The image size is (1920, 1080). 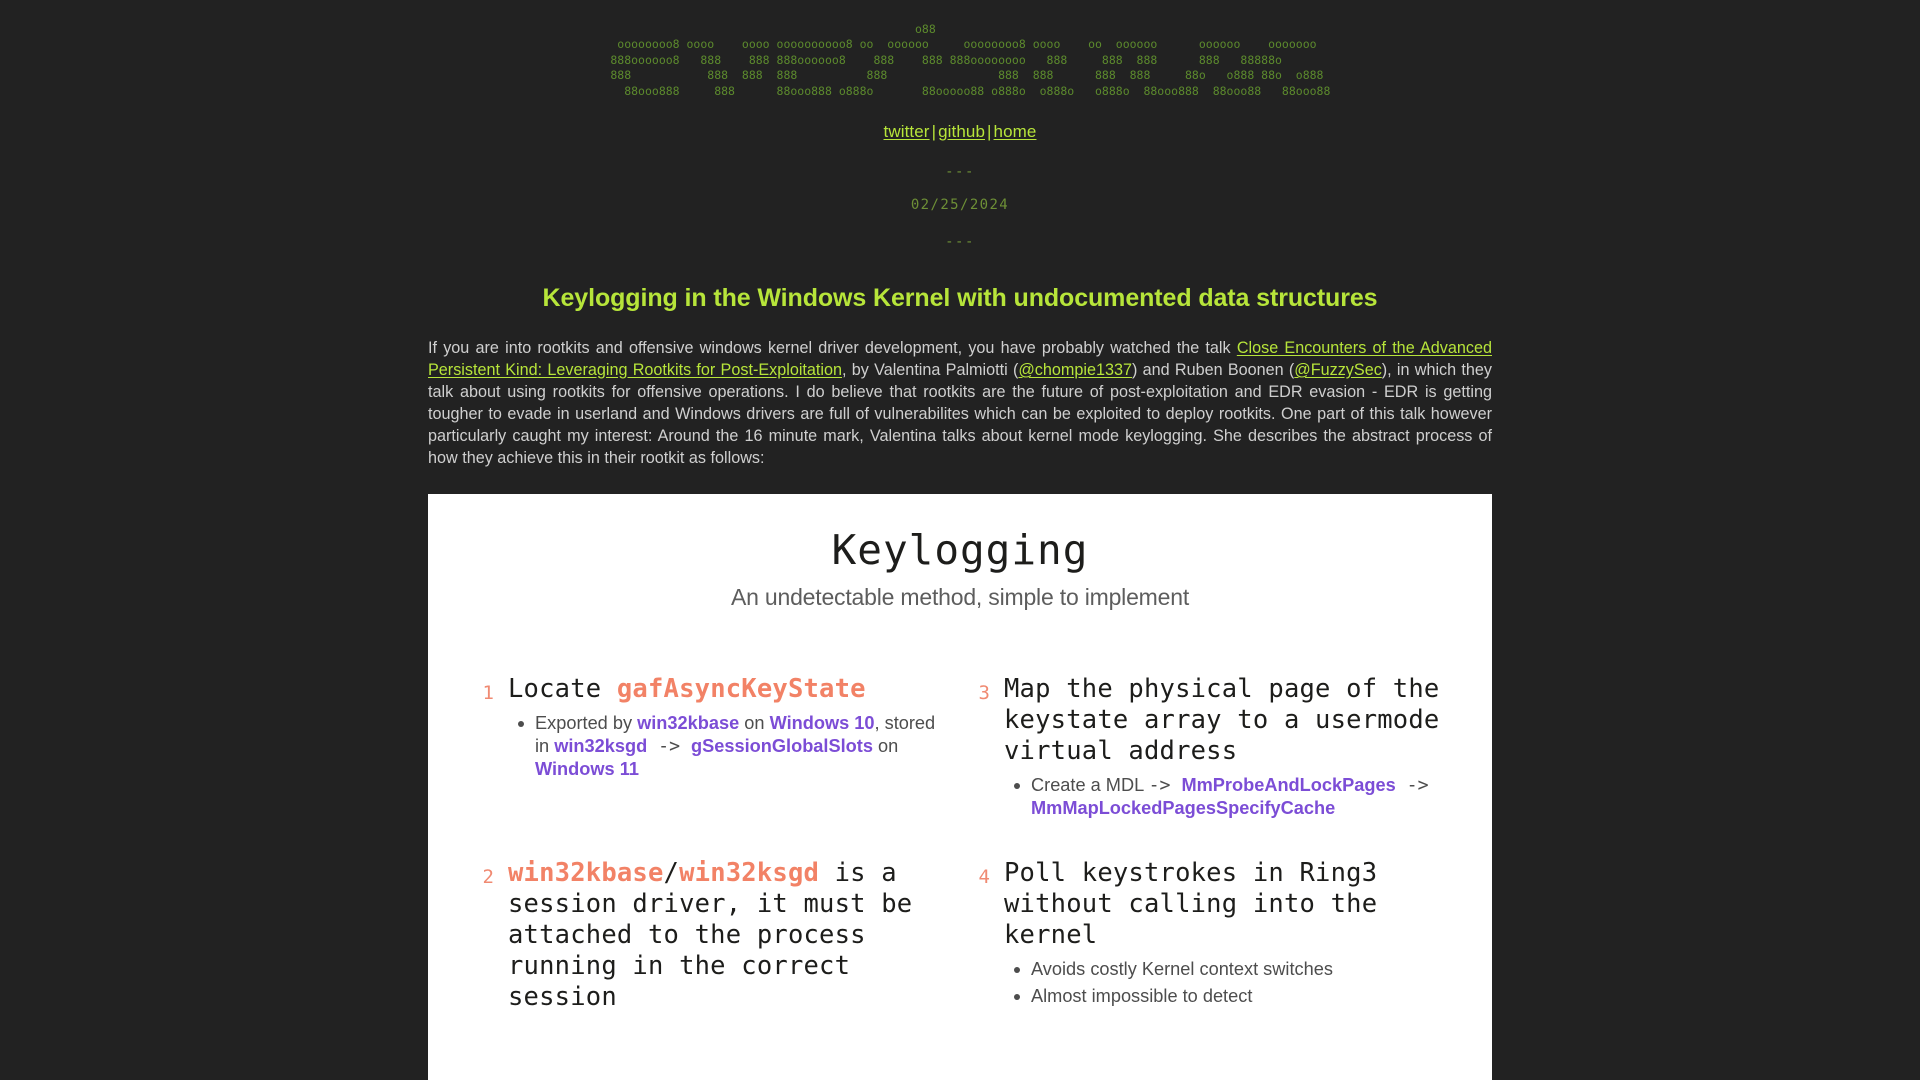 What do you see at coordinates (741, 688) in the screenshot?
I see `slide-item-1-head-code: gafAsyncKeyState` at bounding box center [741, 688].